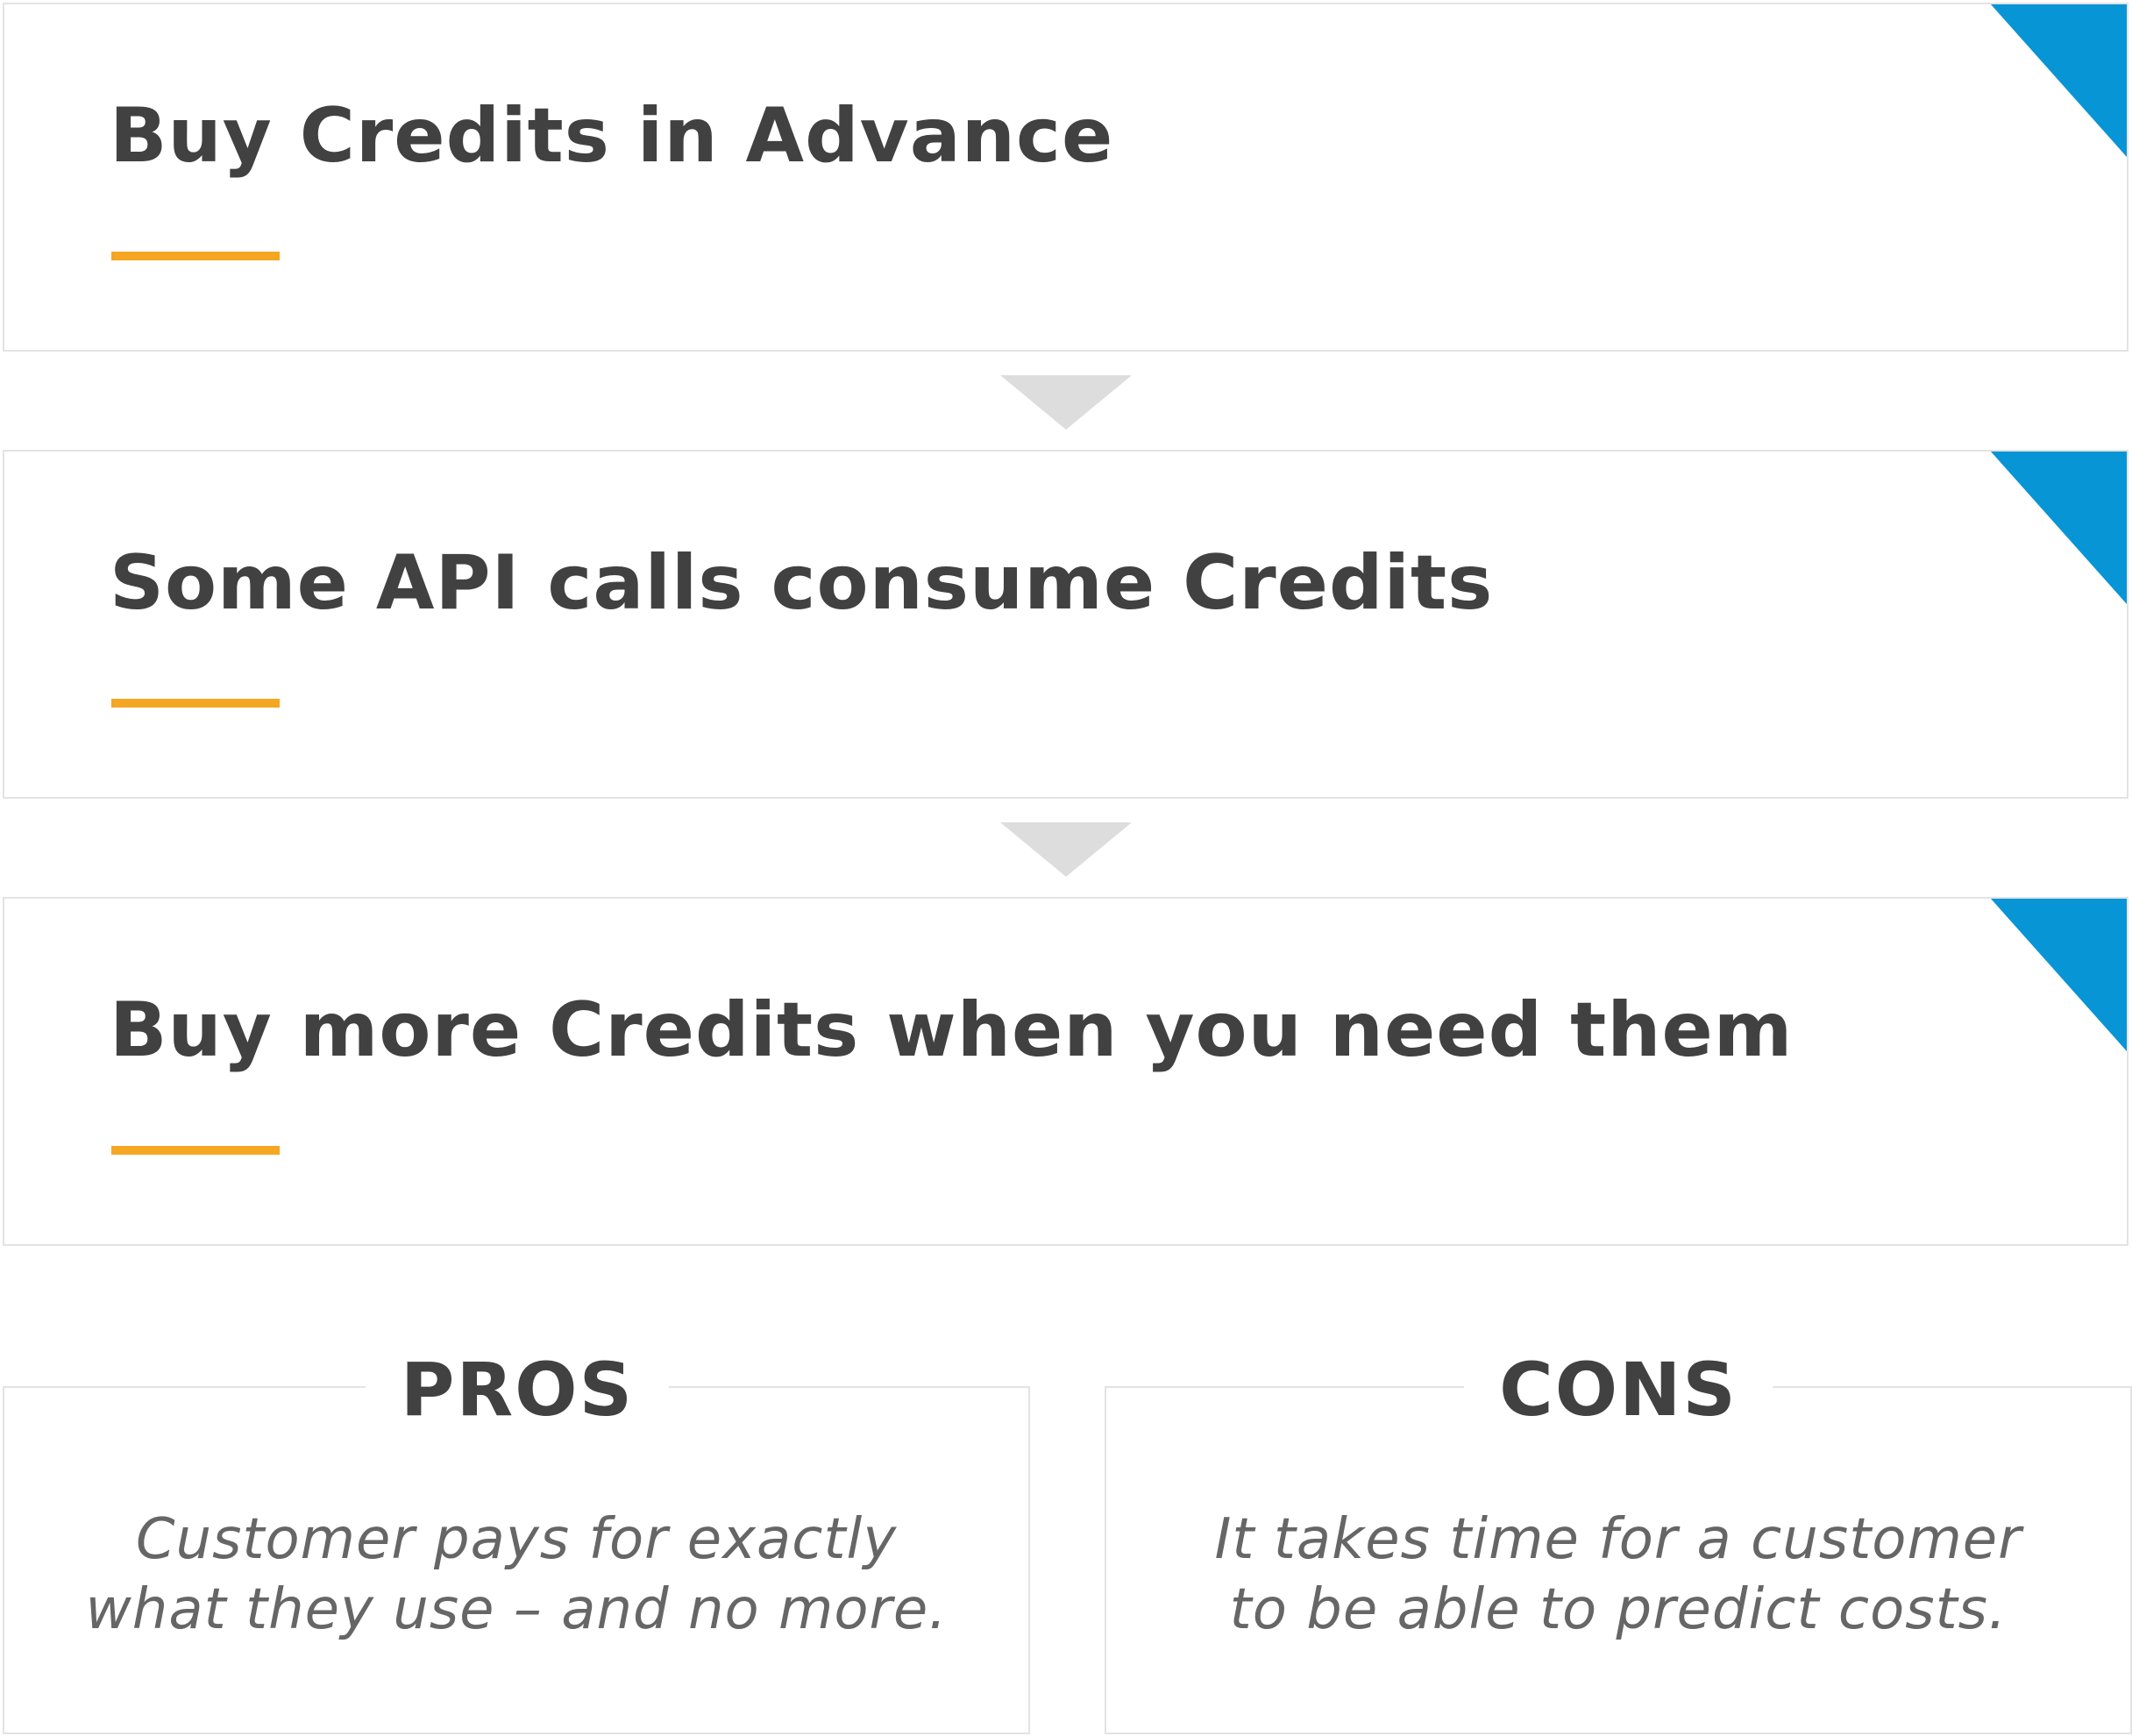 This screenshot has height=1736, width=2132. Describe the element at coordinates (517, 1390) in the screenshot. I see `pros-heading: PROS` at that location.